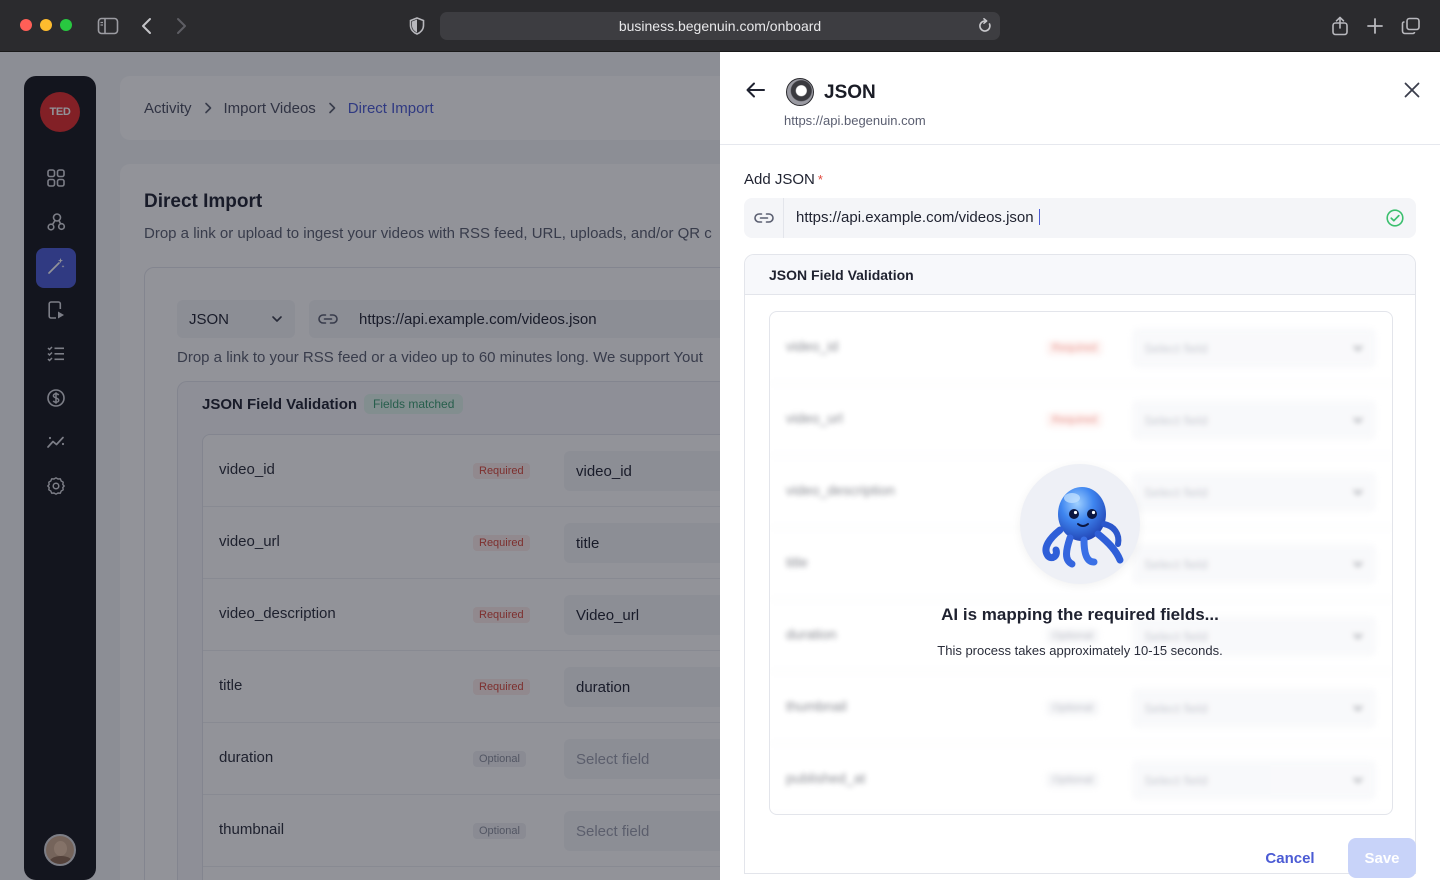  I want to click on text-cursor, so click(1039, 217).